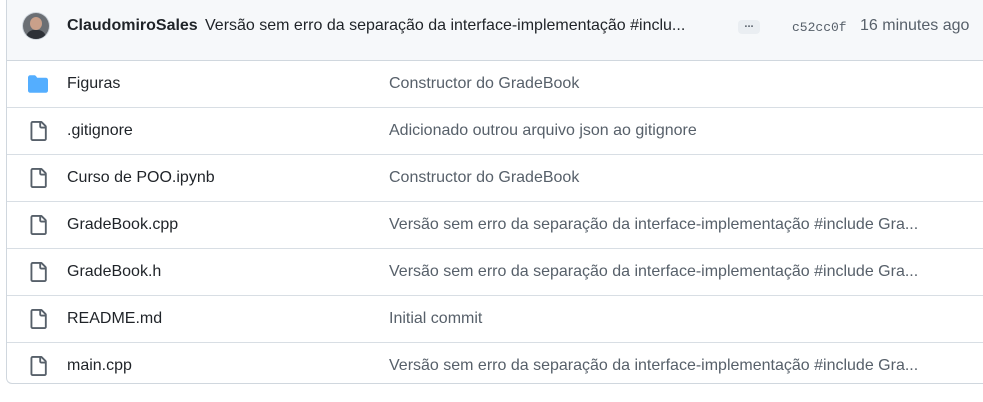 The height and width of the screenshot is (402, 983). What do you see at coordinates (819, 27) in the screenshot?
I see `commit-sha-link: c52cc0f` at bounding box center [819, 27].